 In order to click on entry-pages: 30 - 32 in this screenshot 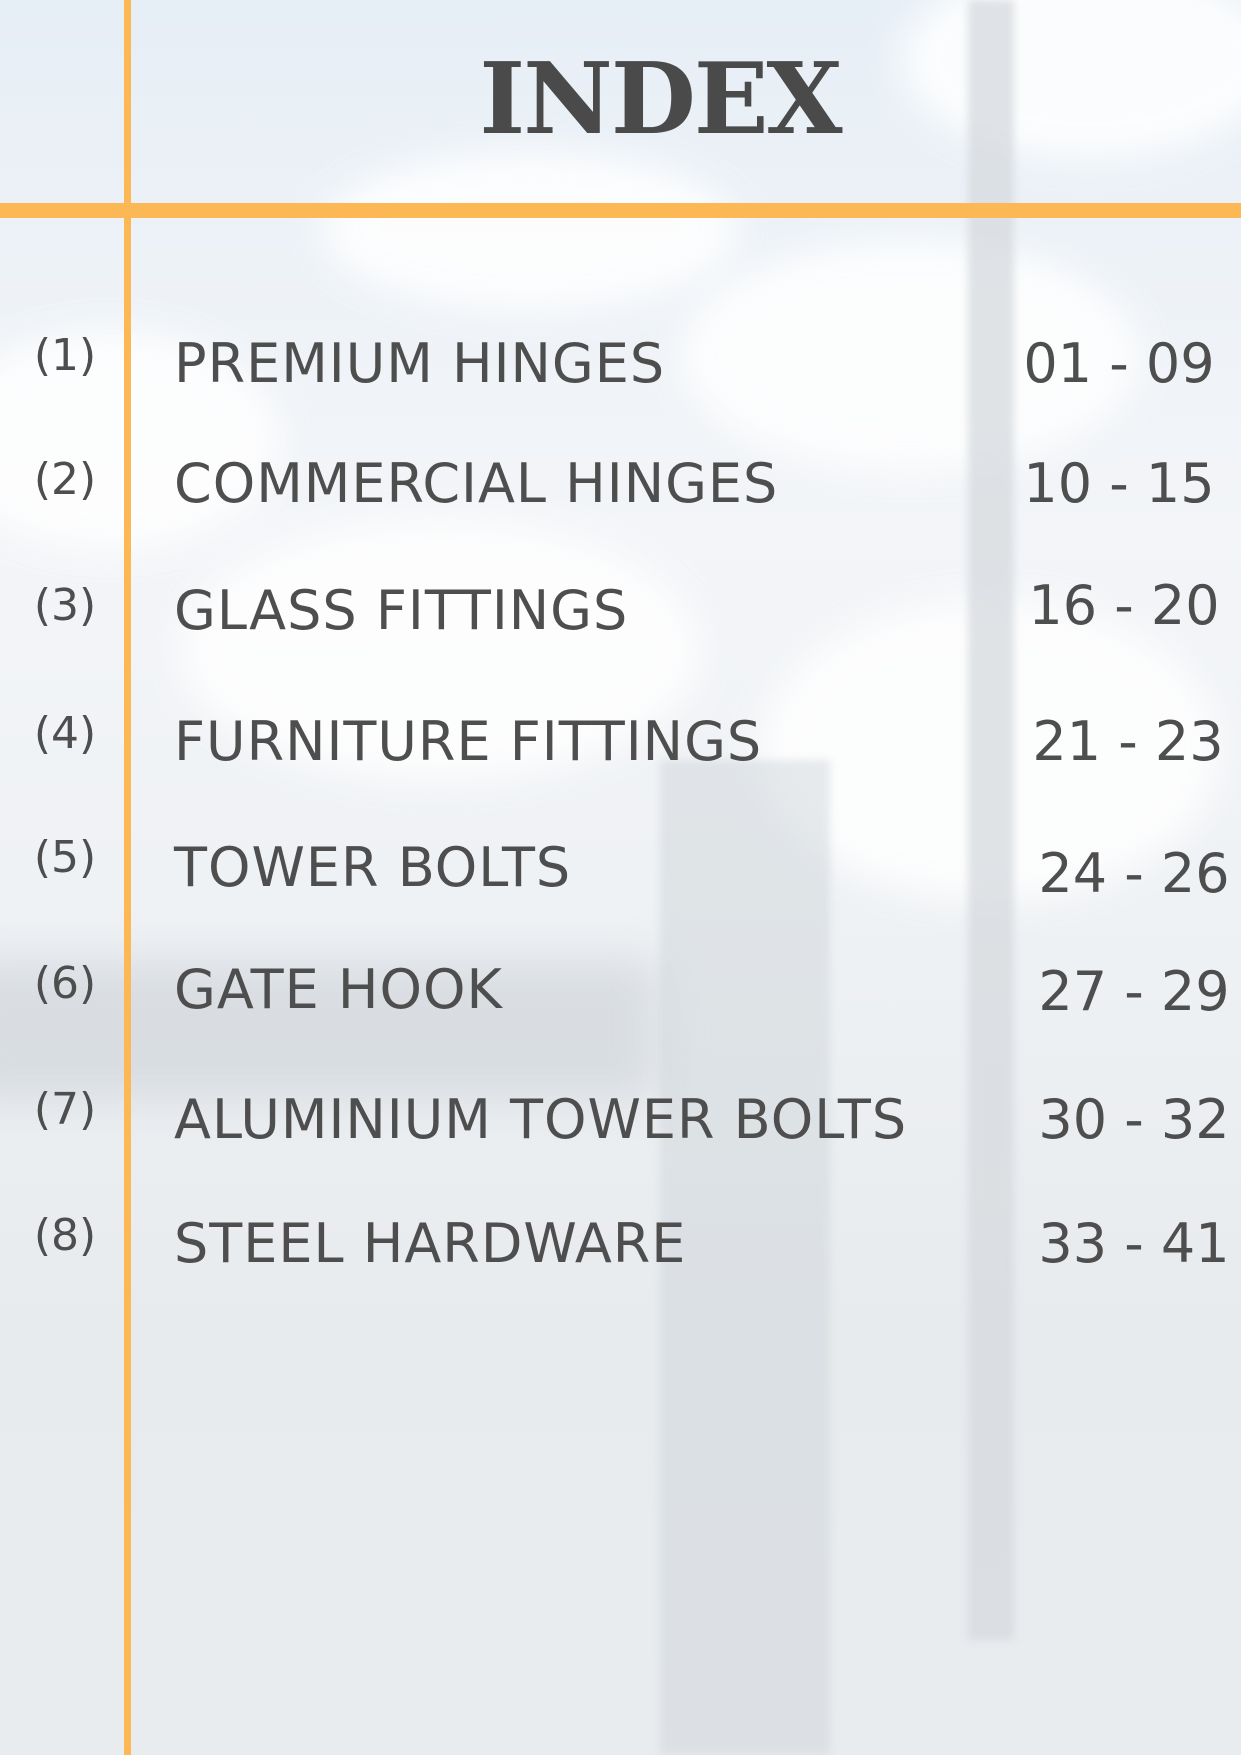, I will do `click(1134, 1119)`.